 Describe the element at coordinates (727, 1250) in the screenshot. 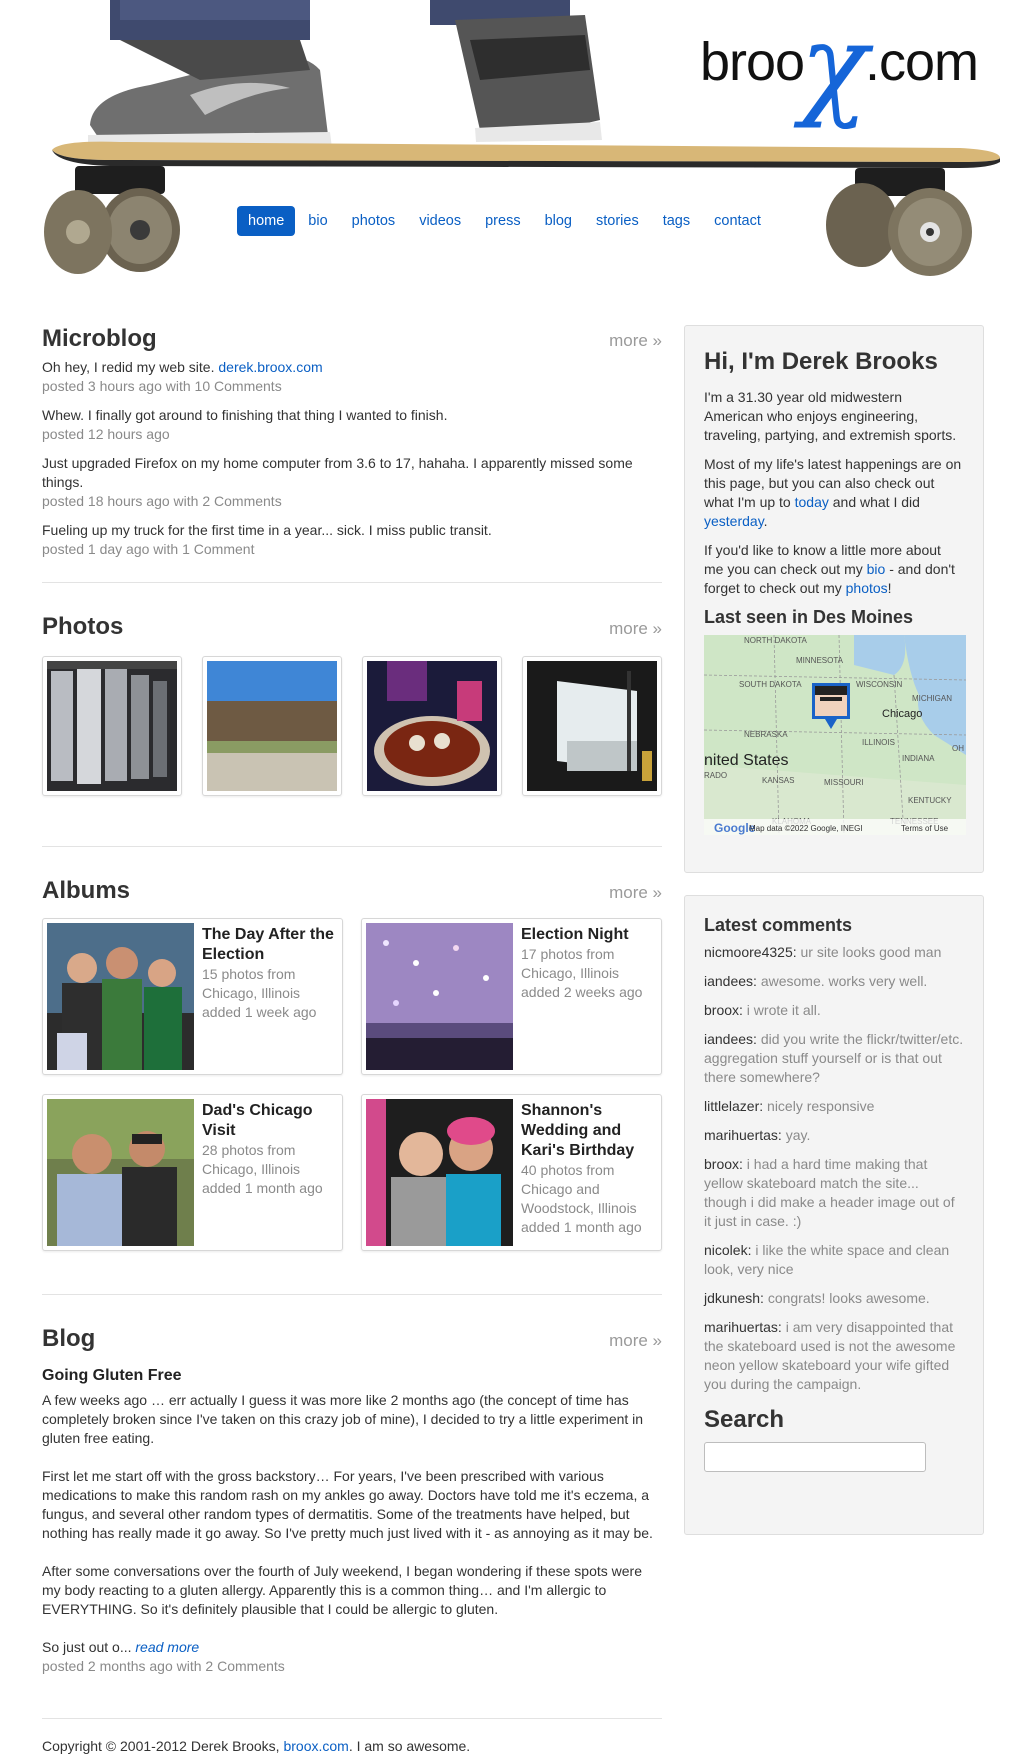

I see `comment-user: nicolek:` at that location.